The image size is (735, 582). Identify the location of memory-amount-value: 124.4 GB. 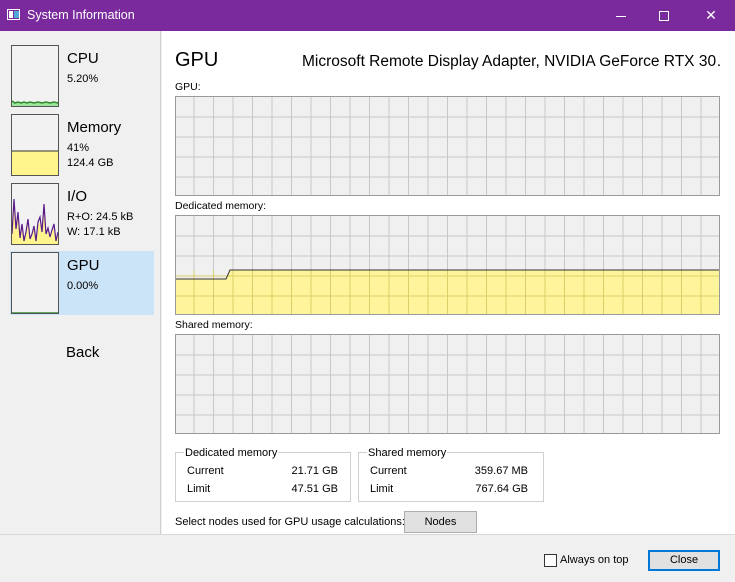
(90, 163).